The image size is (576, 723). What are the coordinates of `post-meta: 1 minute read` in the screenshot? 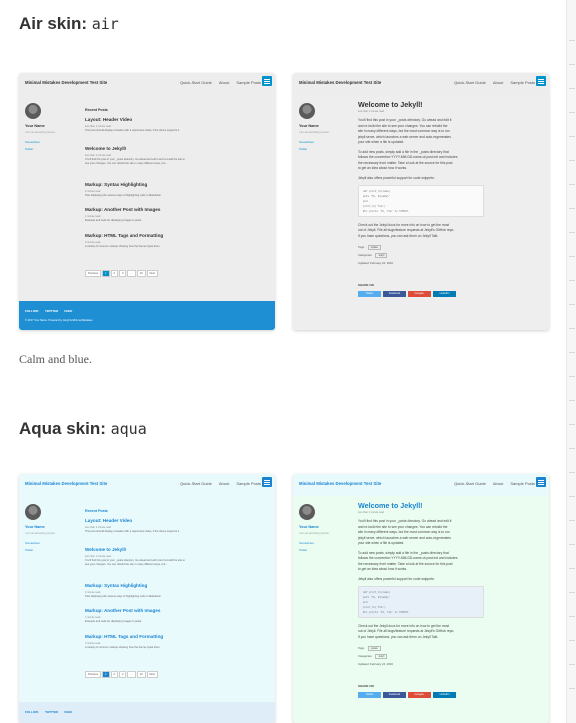 It's located at (93, 216).